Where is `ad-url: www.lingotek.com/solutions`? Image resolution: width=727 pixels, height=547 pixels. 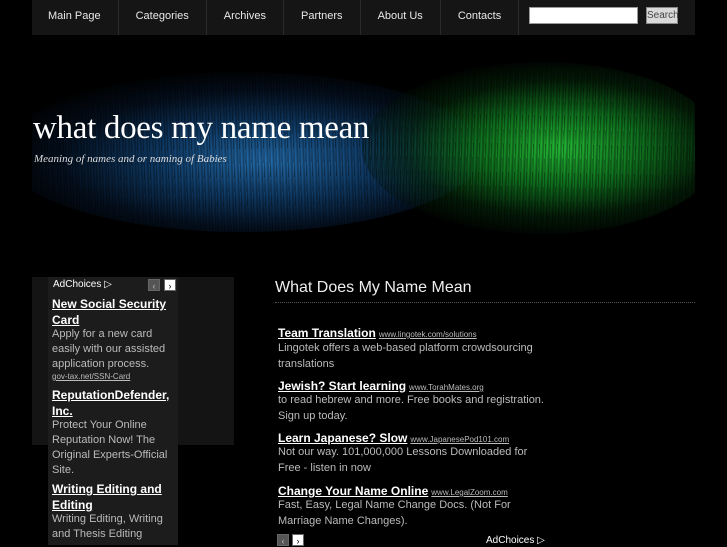
ad-url: www.lingotek.com/solutions is located at coordinates (428, 334).